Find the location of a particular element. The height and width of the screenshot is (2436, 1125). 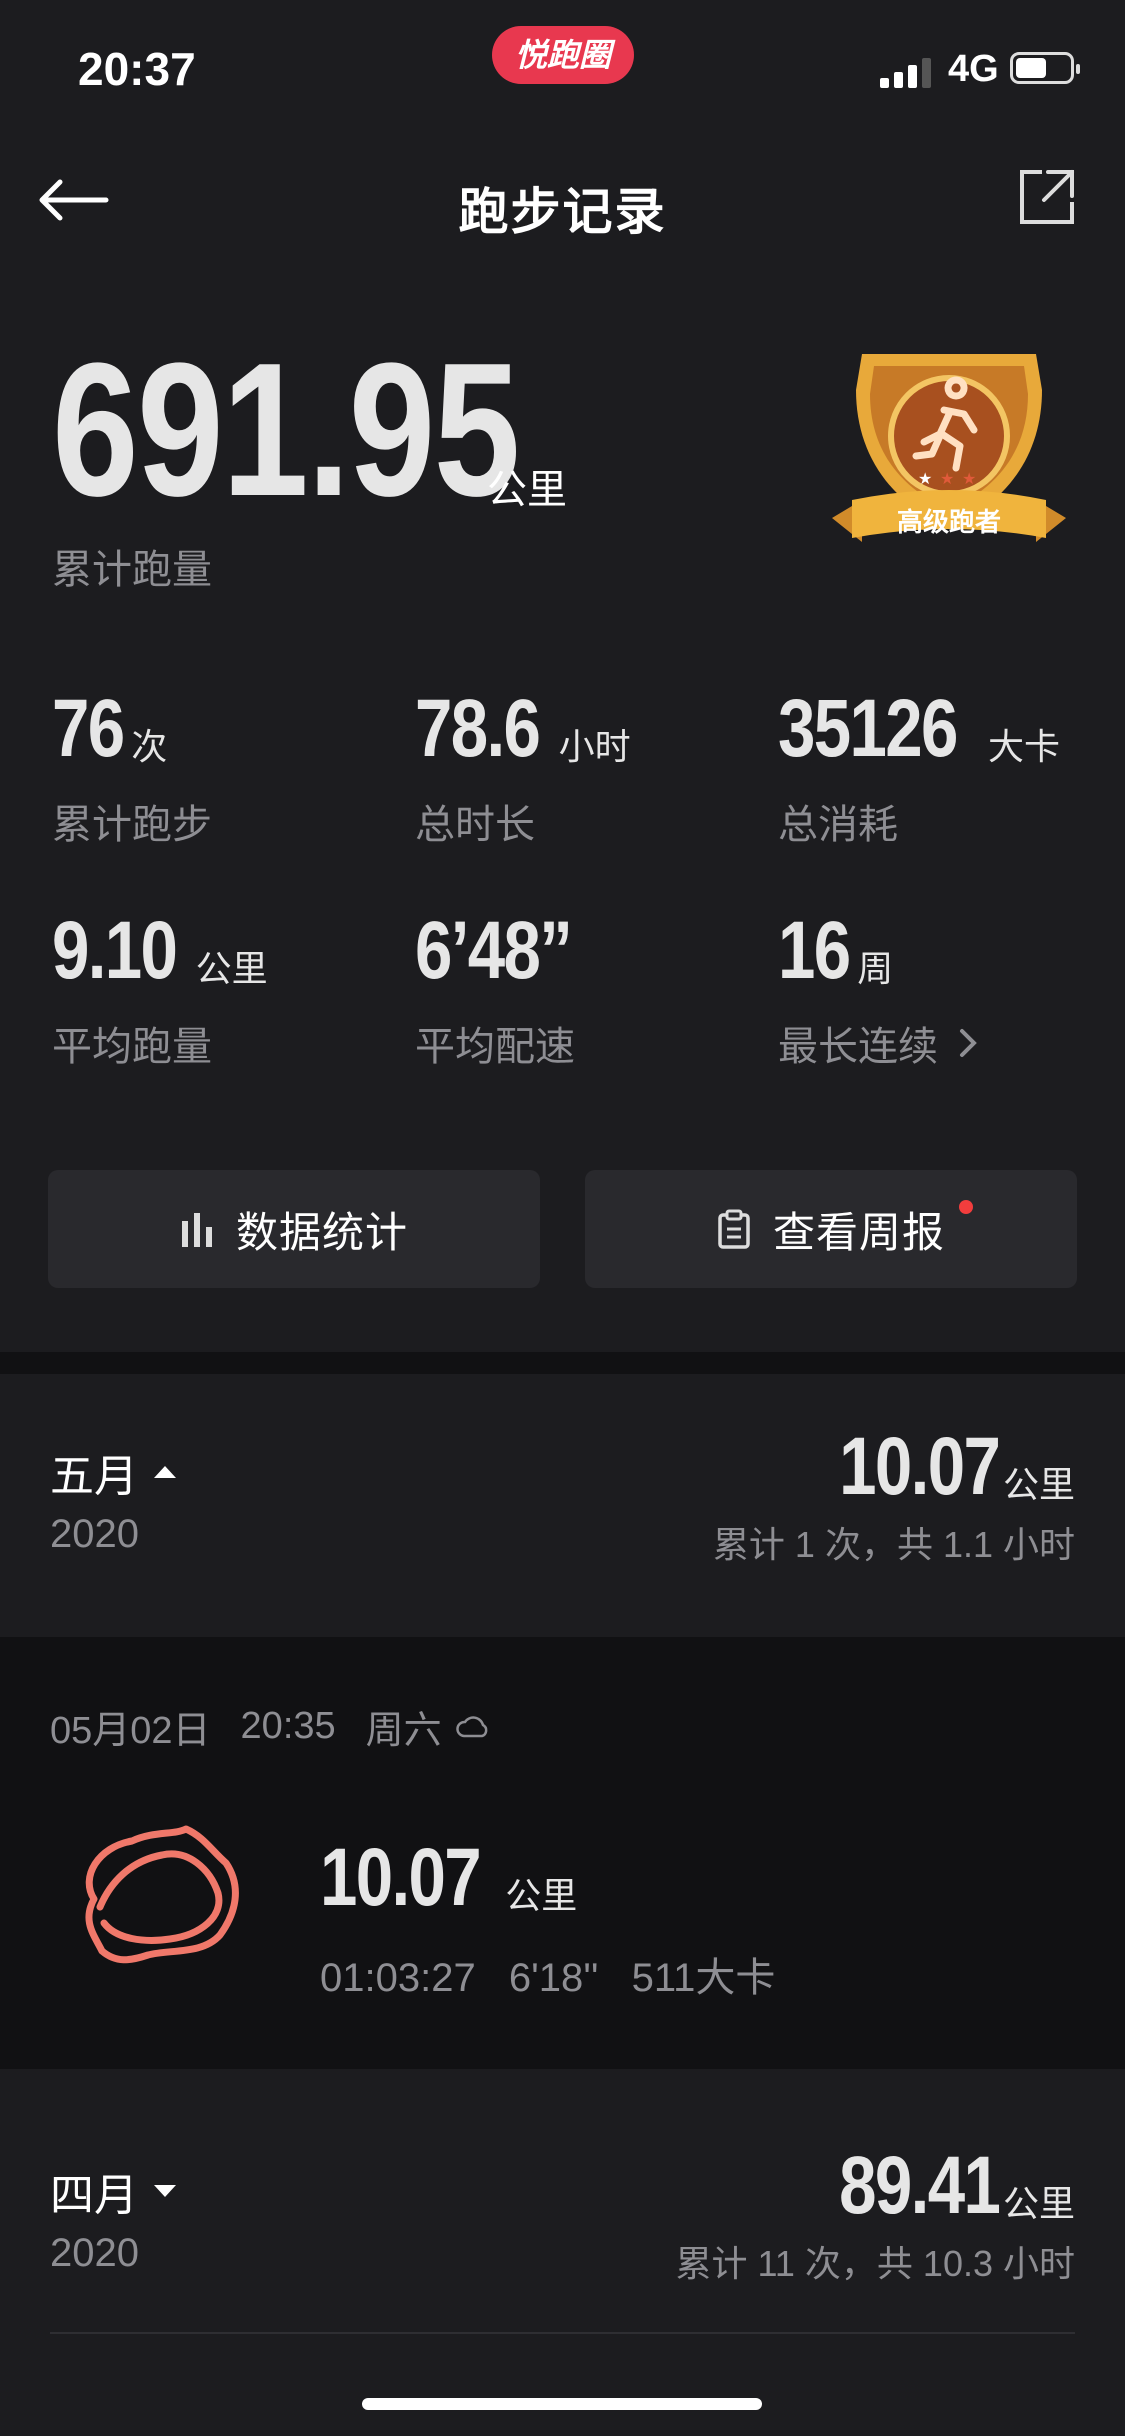

record-pace: 6'18'' is located at coordinates (553, 1978).